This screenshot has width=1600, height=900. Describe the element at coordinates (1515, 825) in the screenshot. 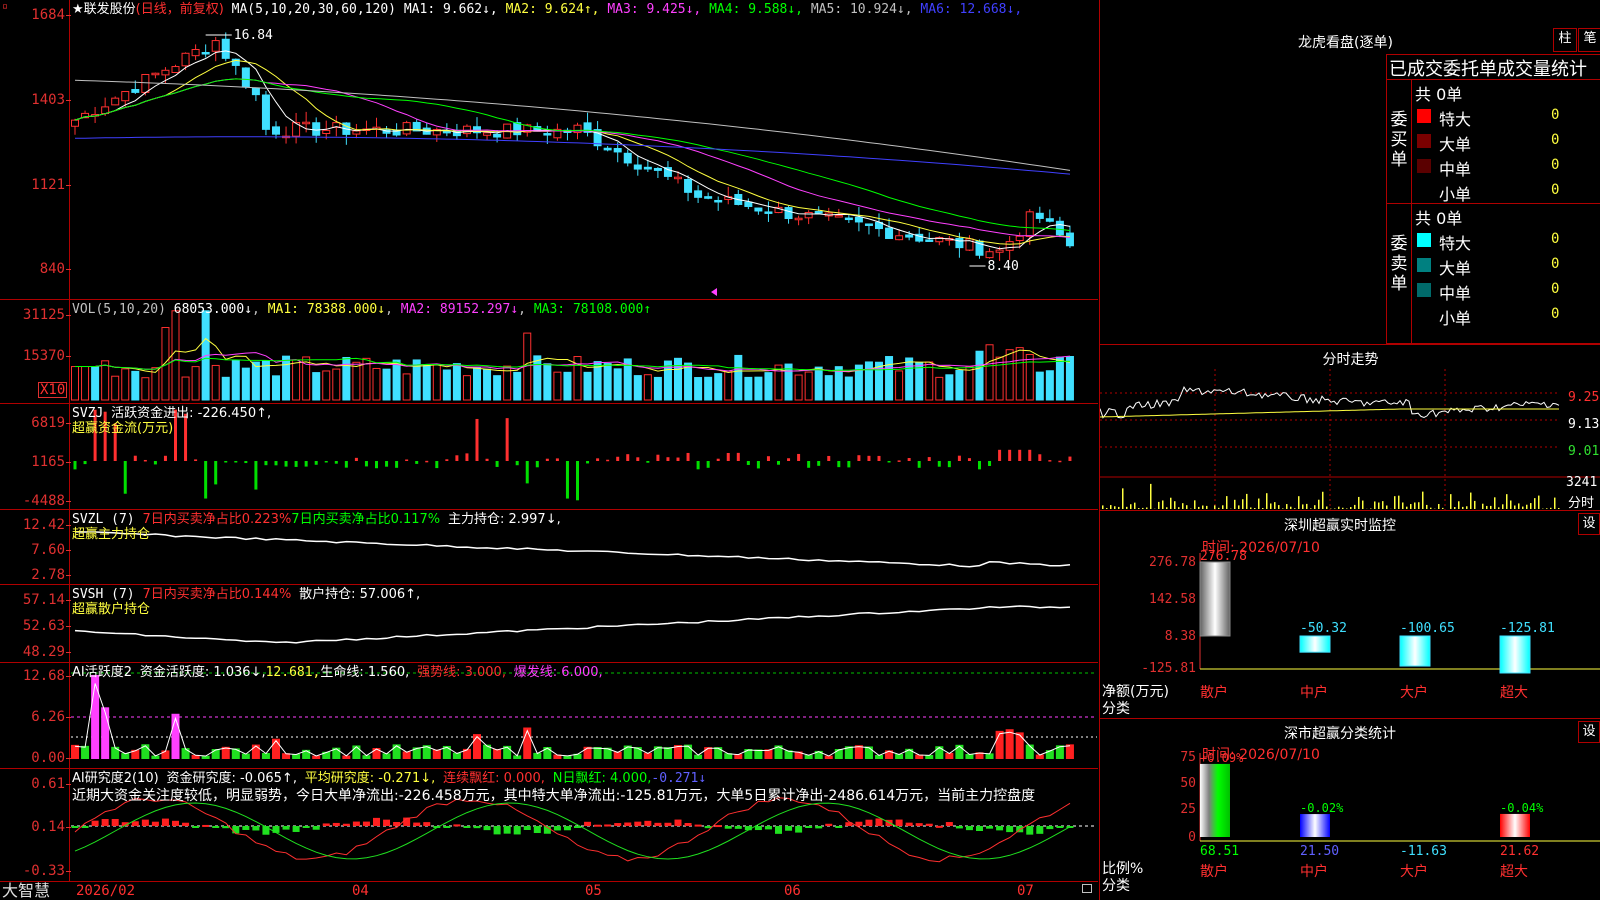

I see `class-bar` at that location.